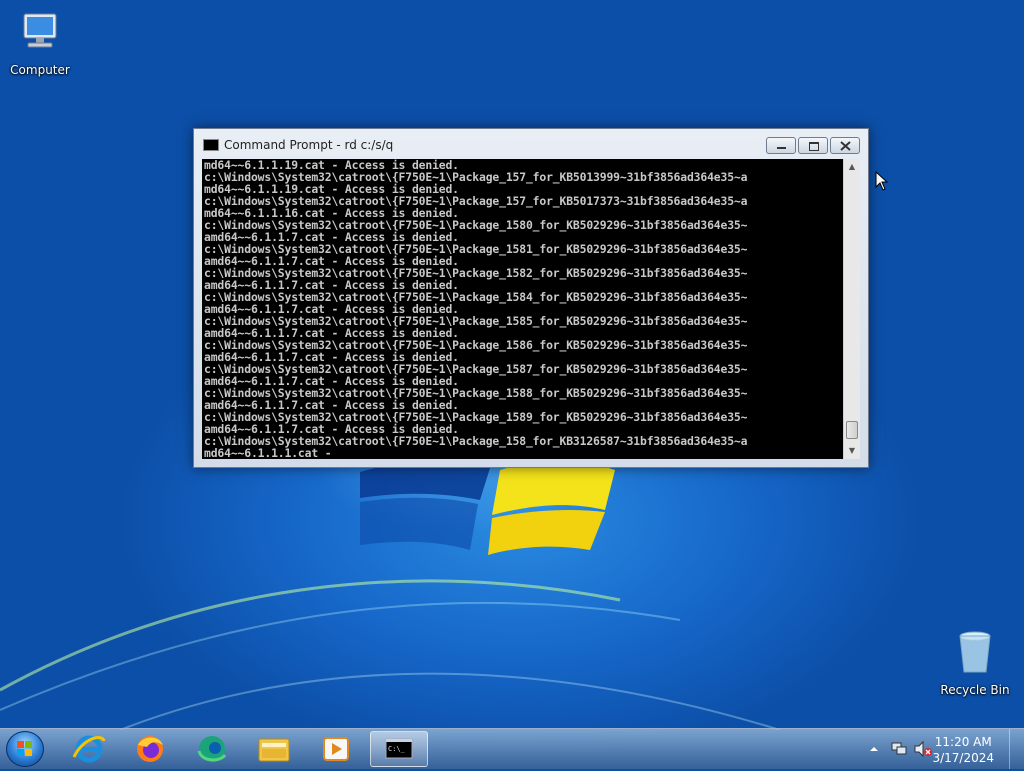  I want to click on internet-explorer-icon, so click(89, 749).